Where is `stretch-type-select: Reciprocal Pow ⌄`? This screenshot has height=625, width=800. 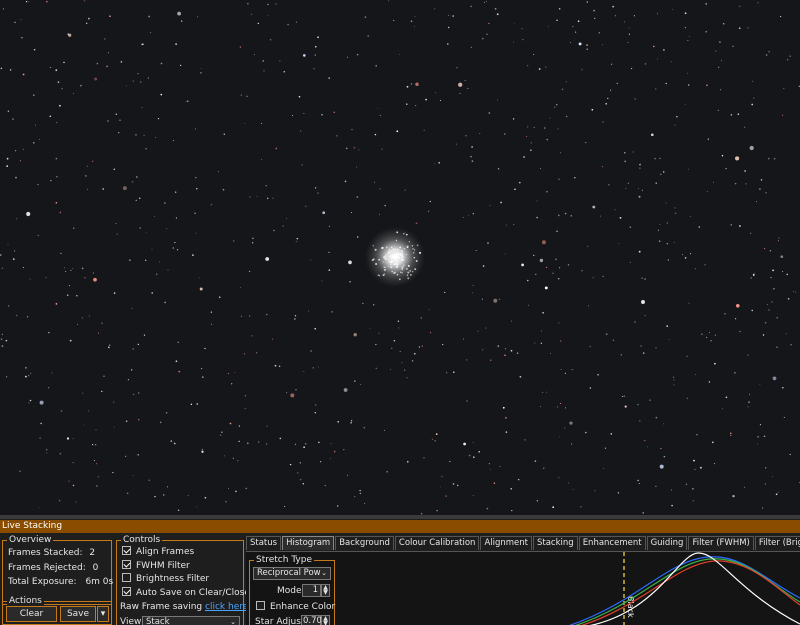
stretch-type-select: Reciprocal Pow ⌄ is located at coordinates (292, 573).